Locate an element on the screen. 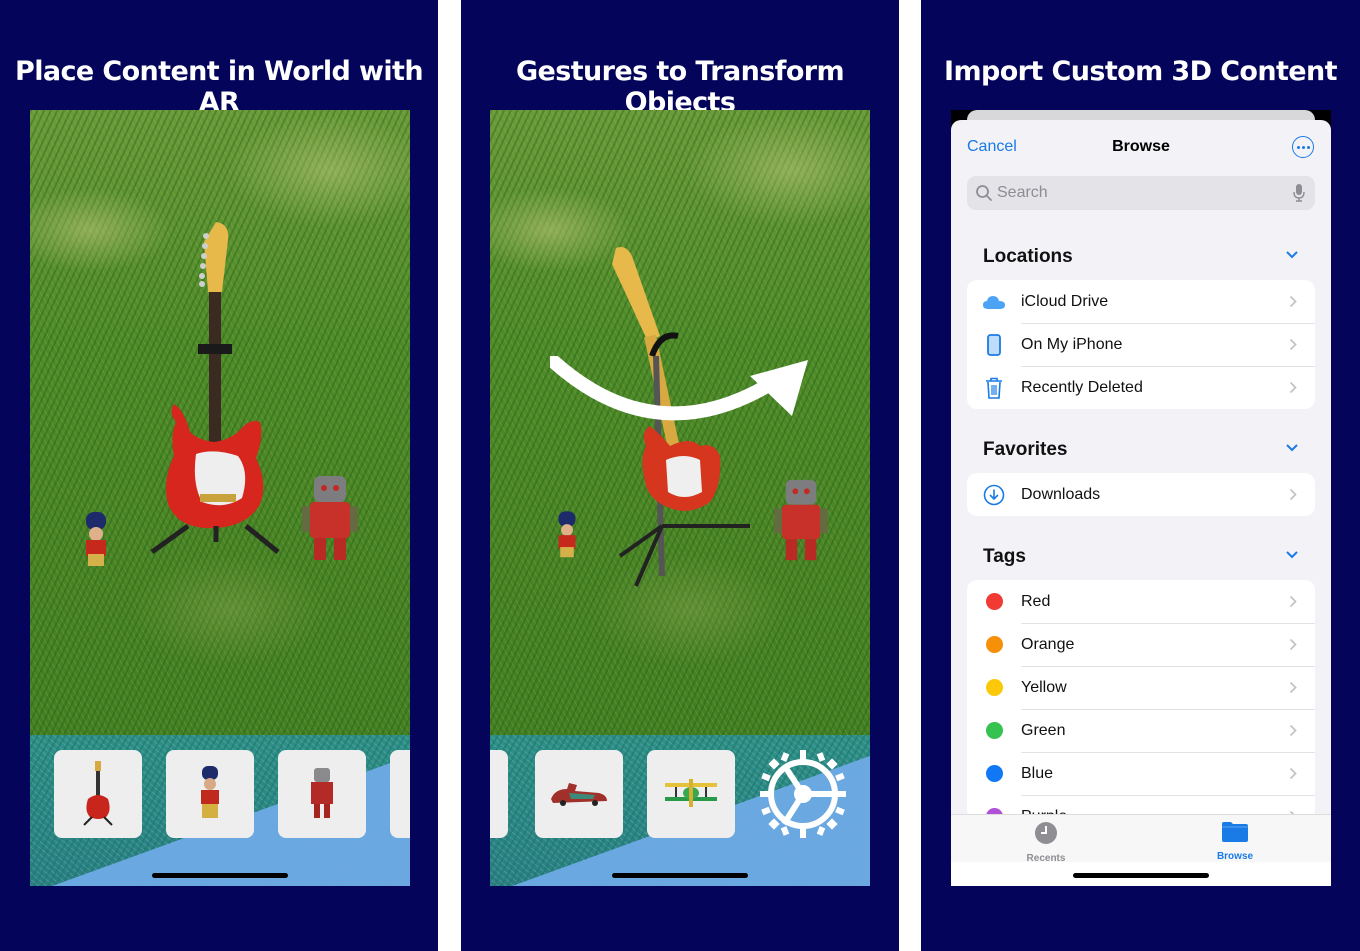  search-placeholder: Search is located at coordinates (1022, 192).